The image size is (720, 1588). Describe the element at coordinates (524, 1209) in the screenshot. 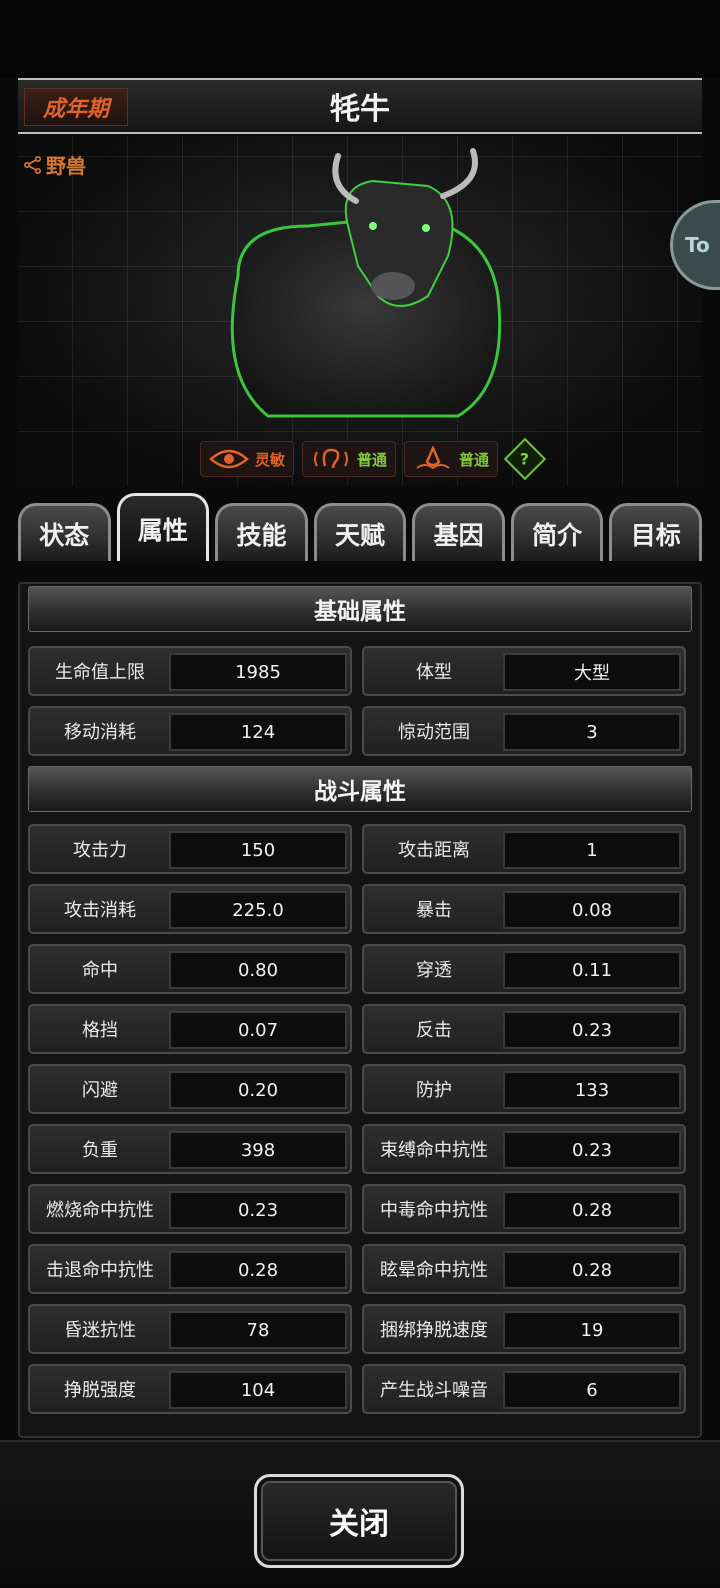

I see `stat-row: 中毒命中抗性 0.28` at that location.